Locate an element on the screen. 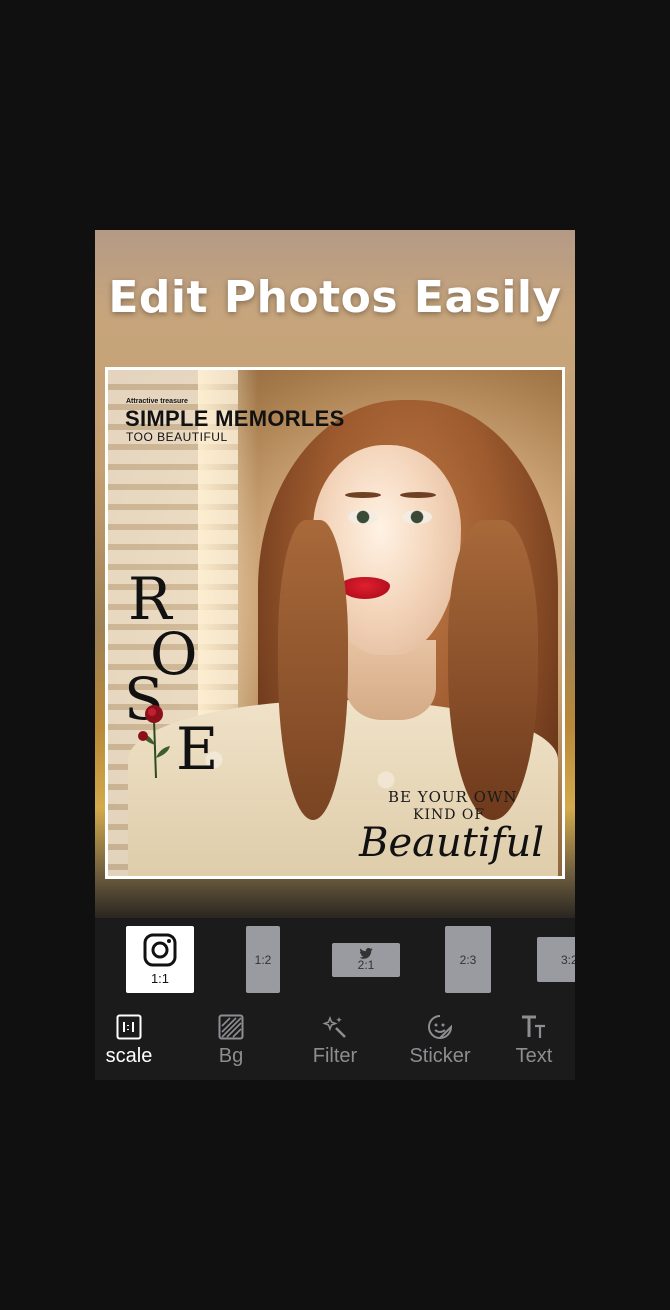 The width and height of the screenshot is (670, 1310). bottom-tab-bar: scale Bg Filter Sticker Text is located at coordinates (335, 1039).